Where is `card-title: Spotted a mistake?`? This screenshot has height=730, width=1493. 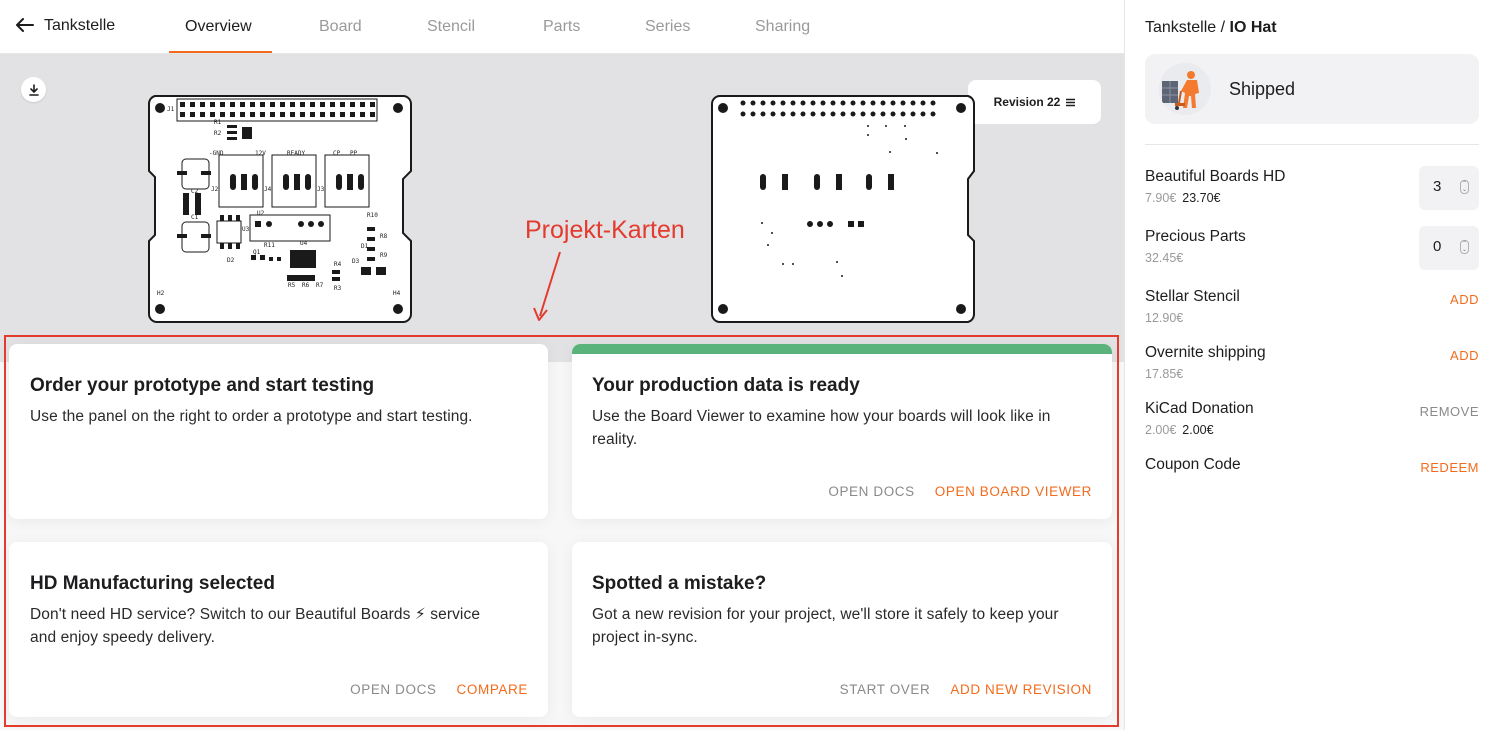
card-title: Spotted a mistake? is located at coordinates (679, 583).